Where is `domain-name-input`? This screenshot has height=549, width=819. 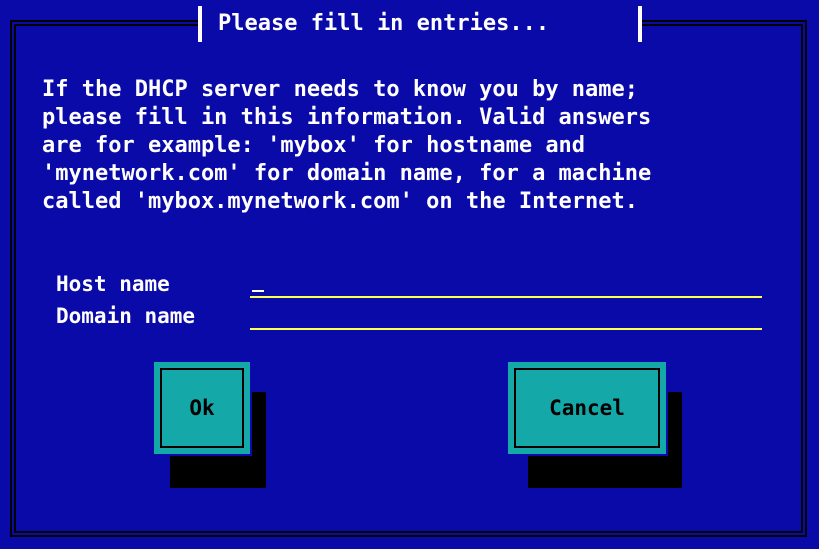 domain-name-input is located at coordinates (506, 317).